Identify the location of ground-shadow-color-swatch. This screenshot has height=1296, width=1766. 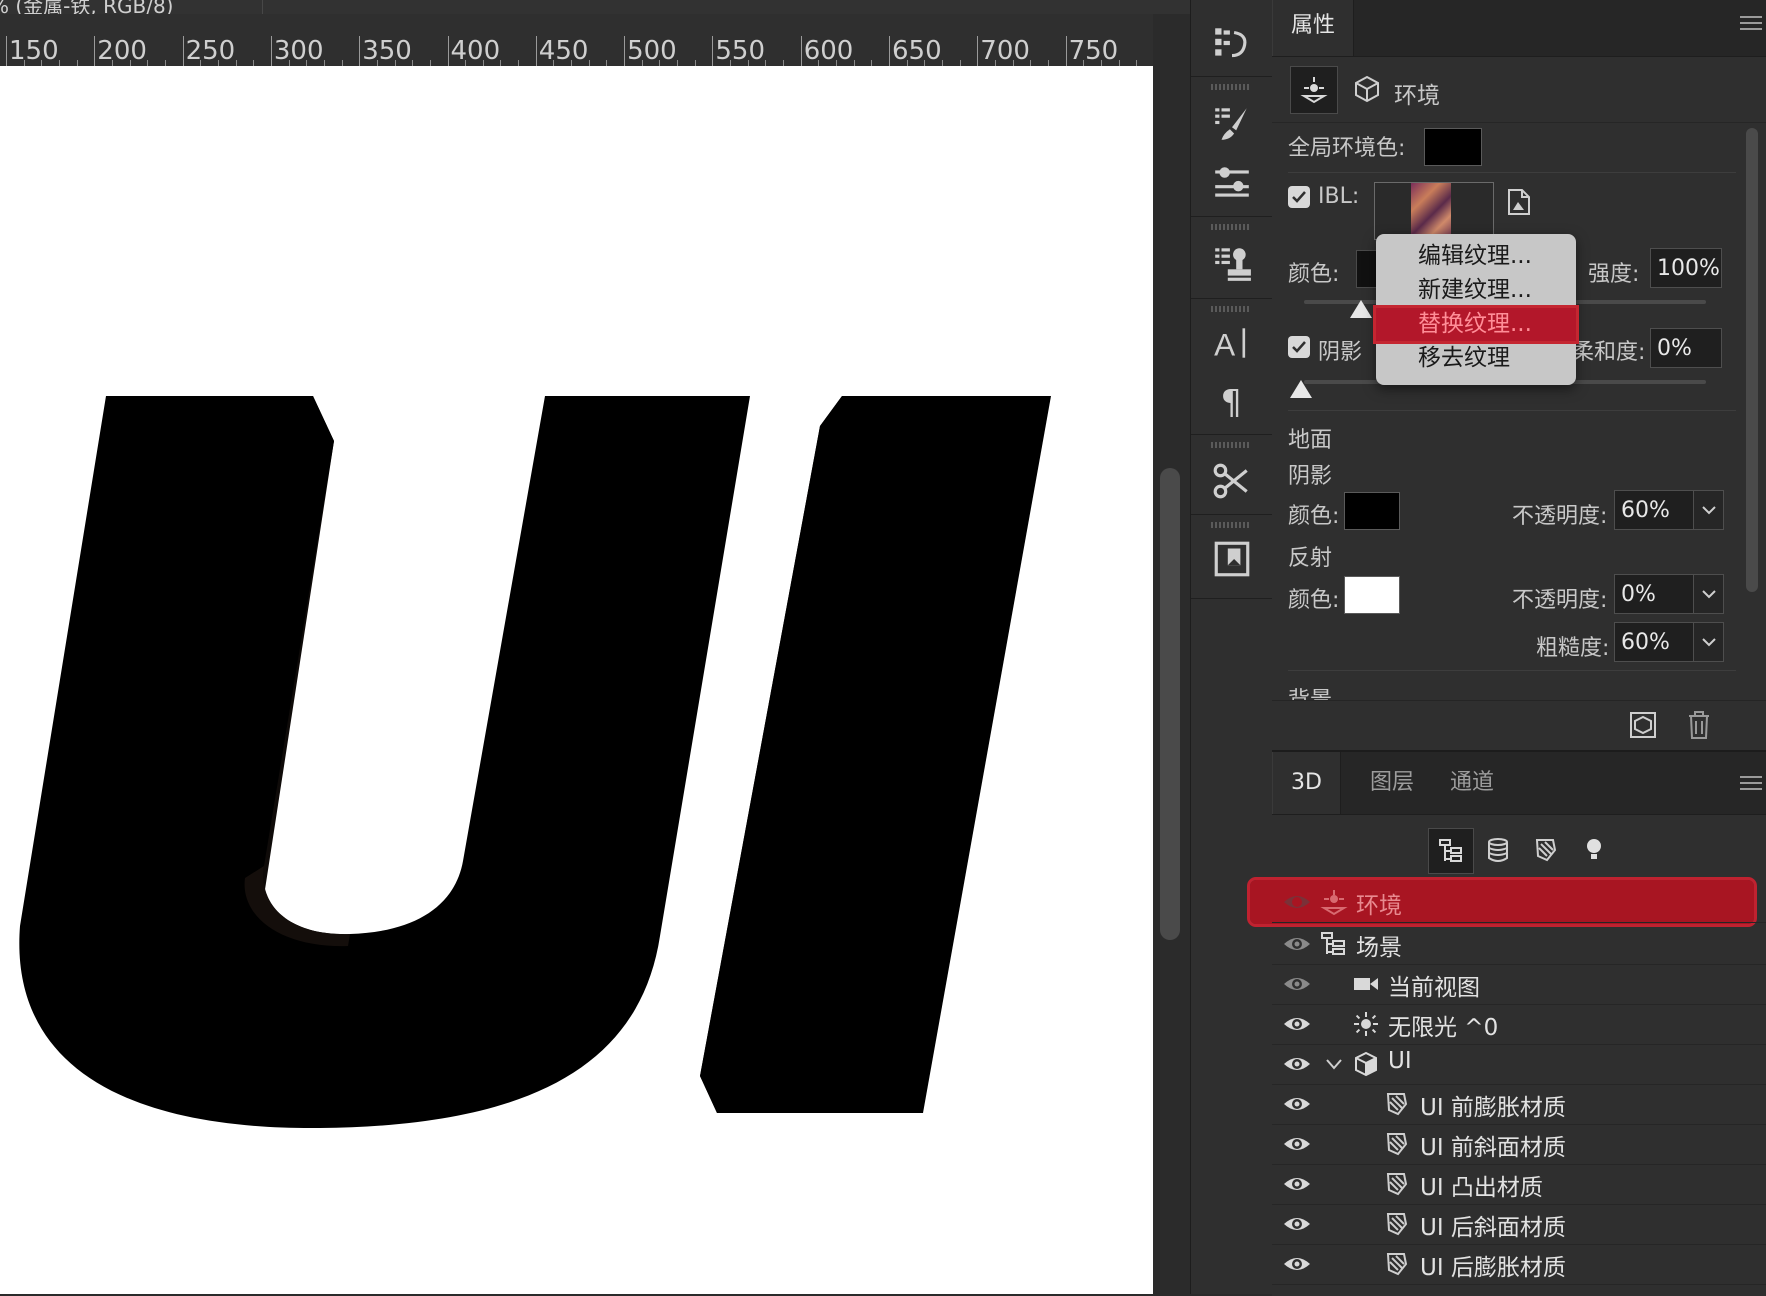
(1372, 511).